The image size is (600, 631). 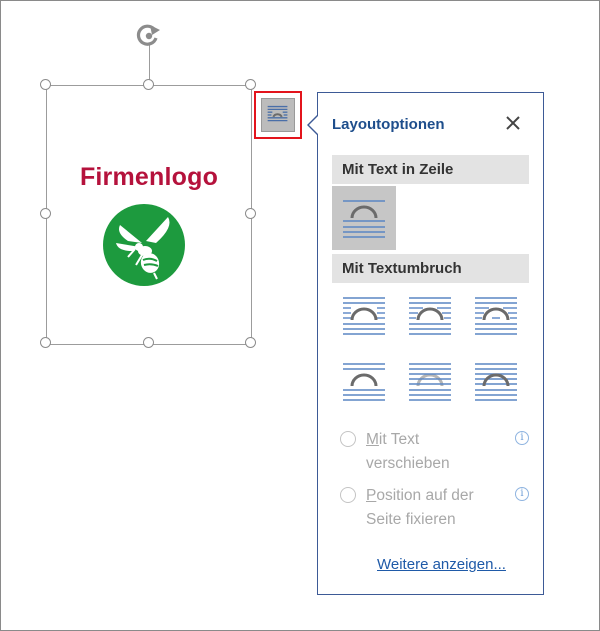 I want to click on resize-handle-top-left, so click(x=45, y=84).